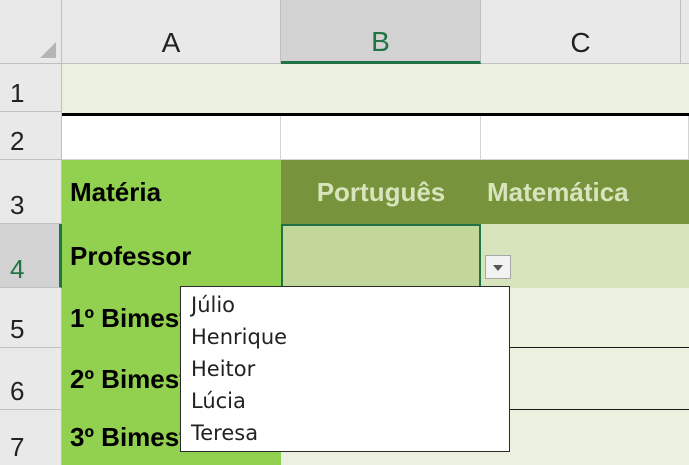  I want to click on row-header-1: 1, so click(31, 88).